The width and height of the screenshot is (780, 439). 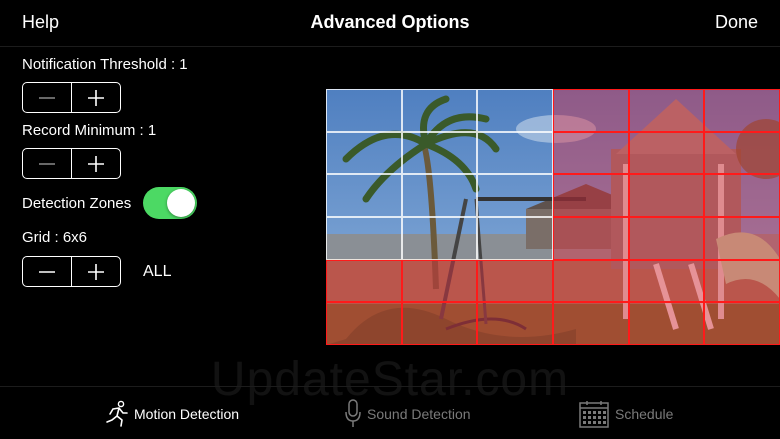 I want to click on grid-size-stepper, so click(x=71, y=271).